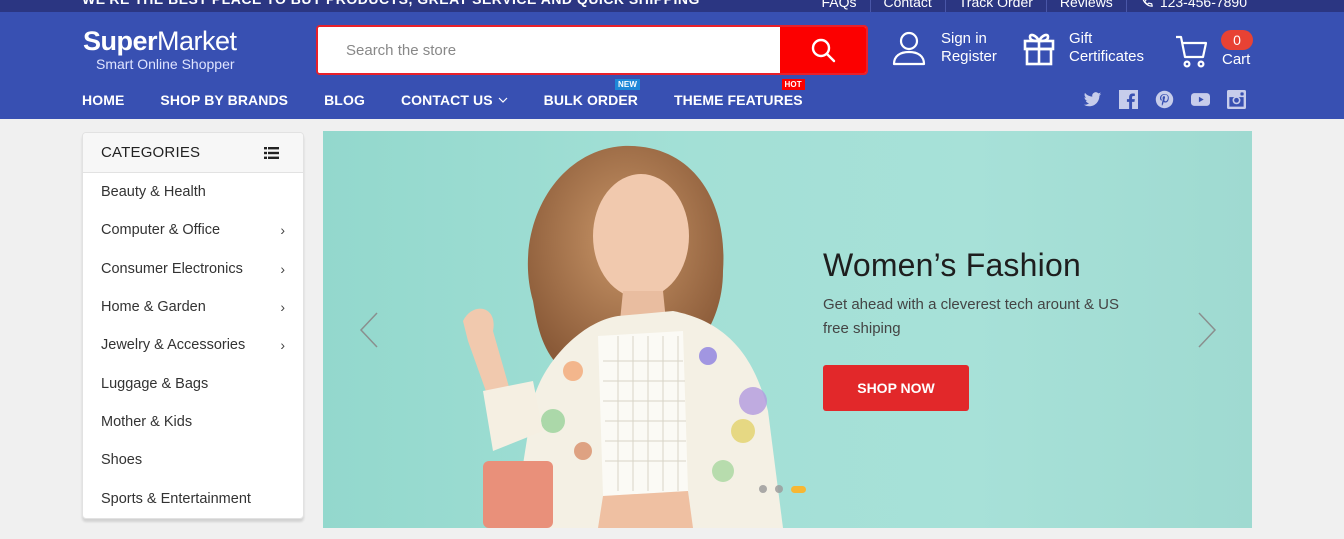 This screenshot has height=539, width=1344. I want to click on slider-prev-arrow, so click(369, 330).